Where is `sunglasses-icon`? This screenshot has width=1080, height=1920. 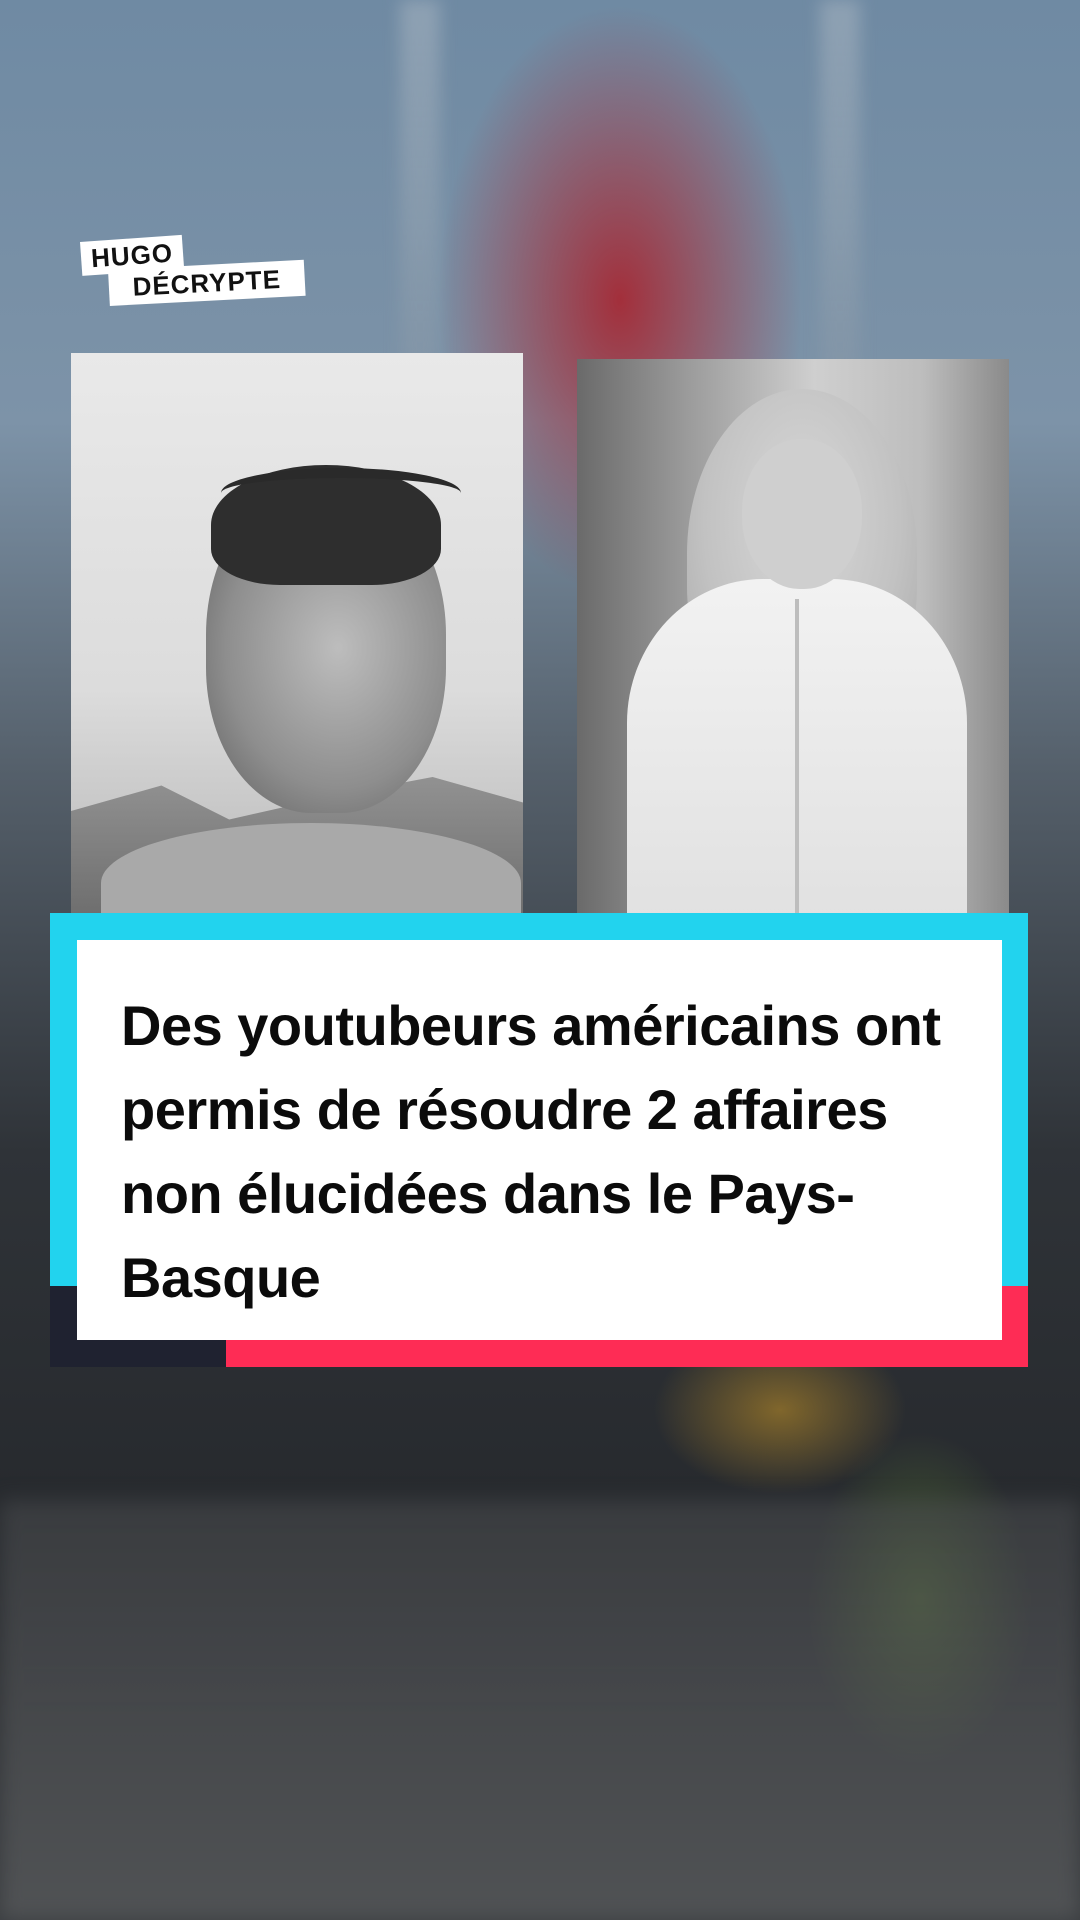 sunglasses-icon is located at coordinates (341, 493).